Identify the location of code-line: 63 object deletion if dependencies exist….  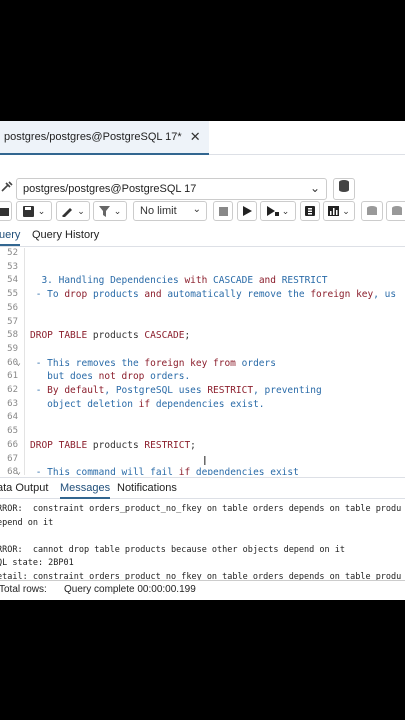
(202, 406).